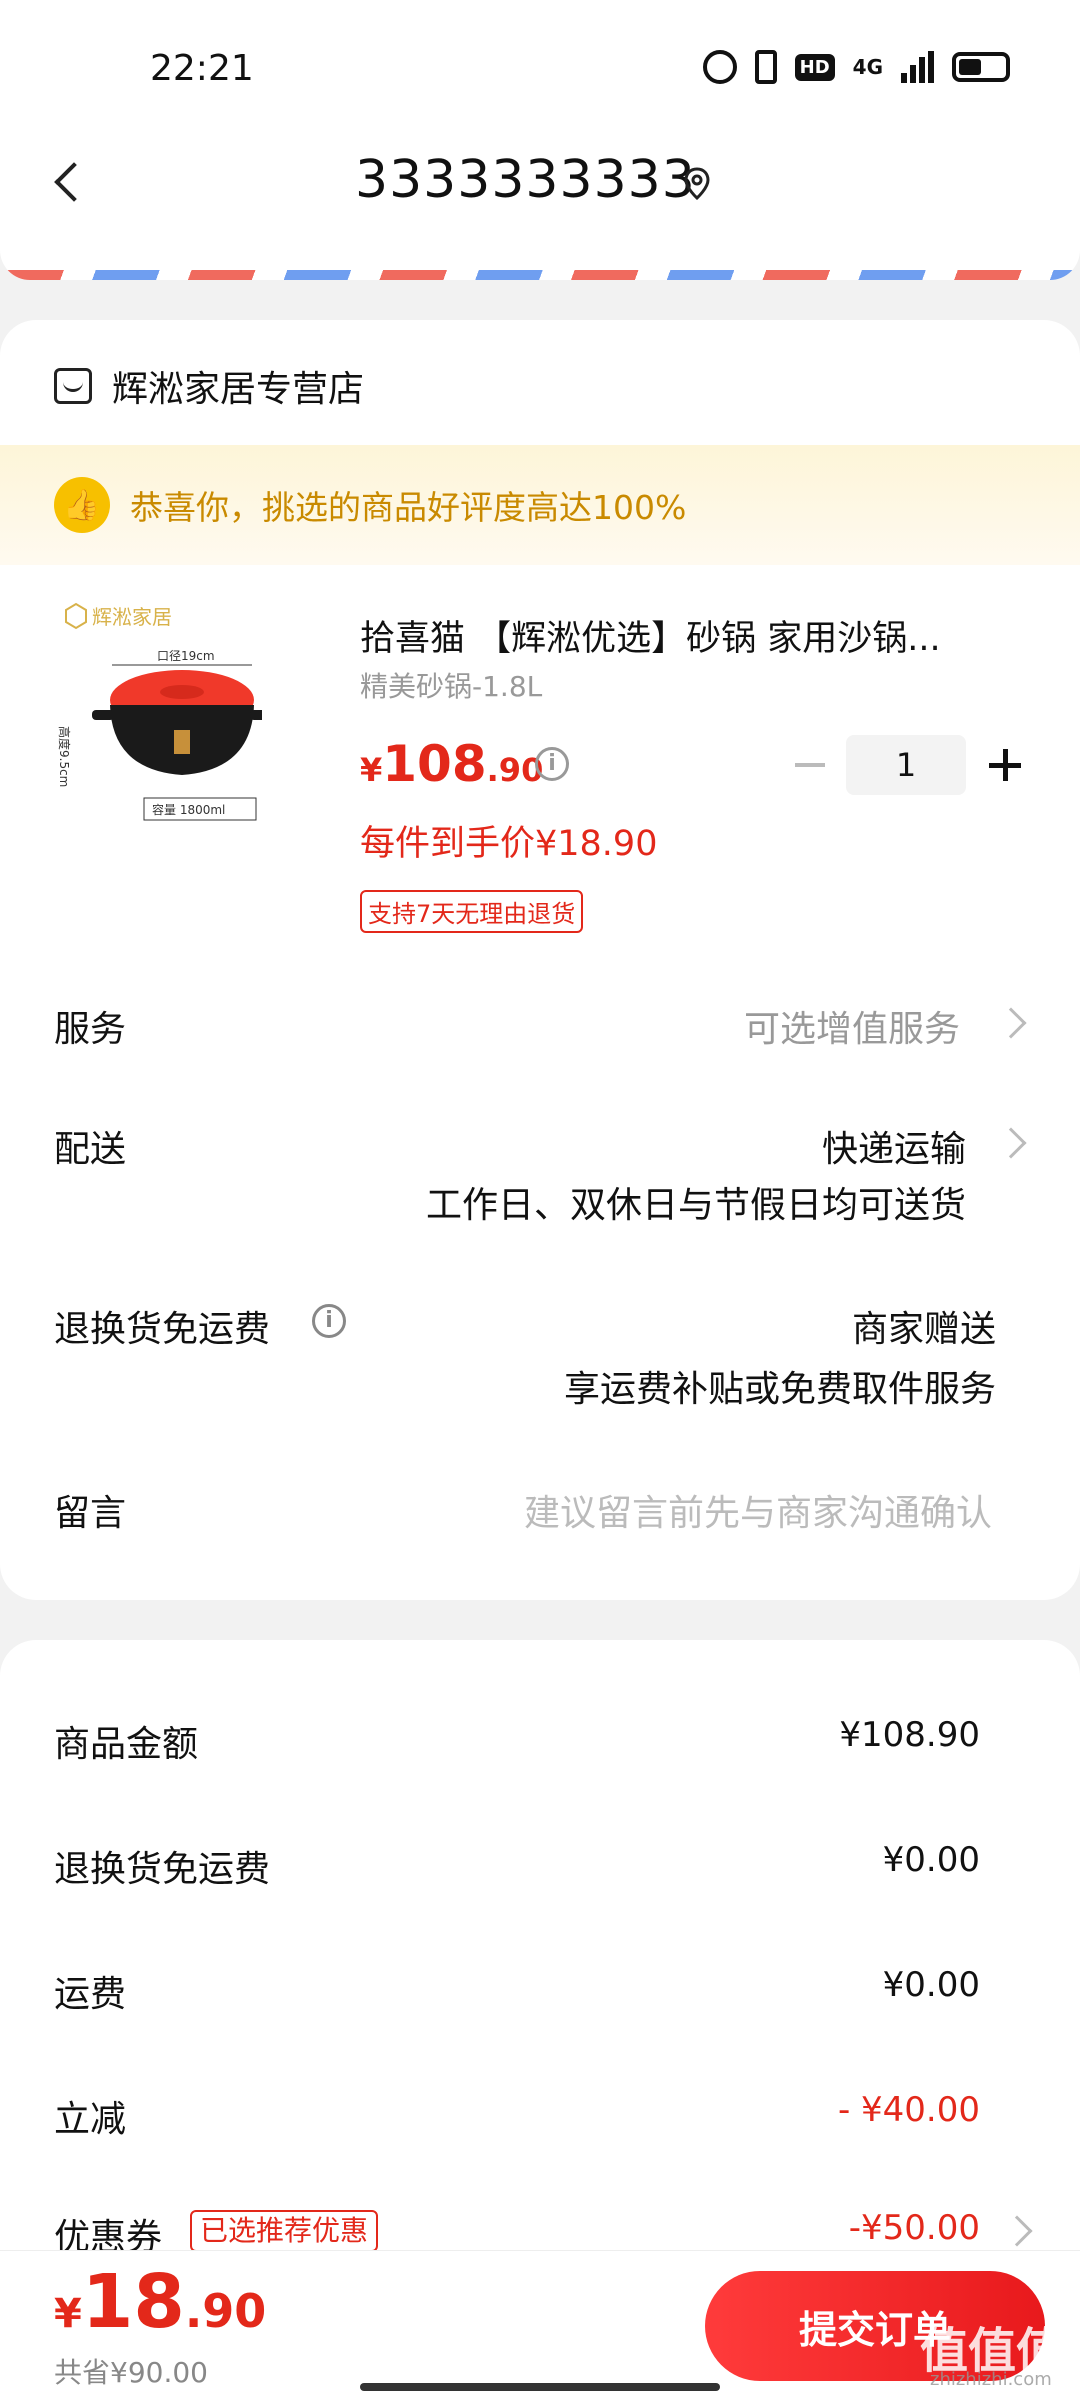  I want to click on discount-value: - ¥40.00, so click(908, 2110).